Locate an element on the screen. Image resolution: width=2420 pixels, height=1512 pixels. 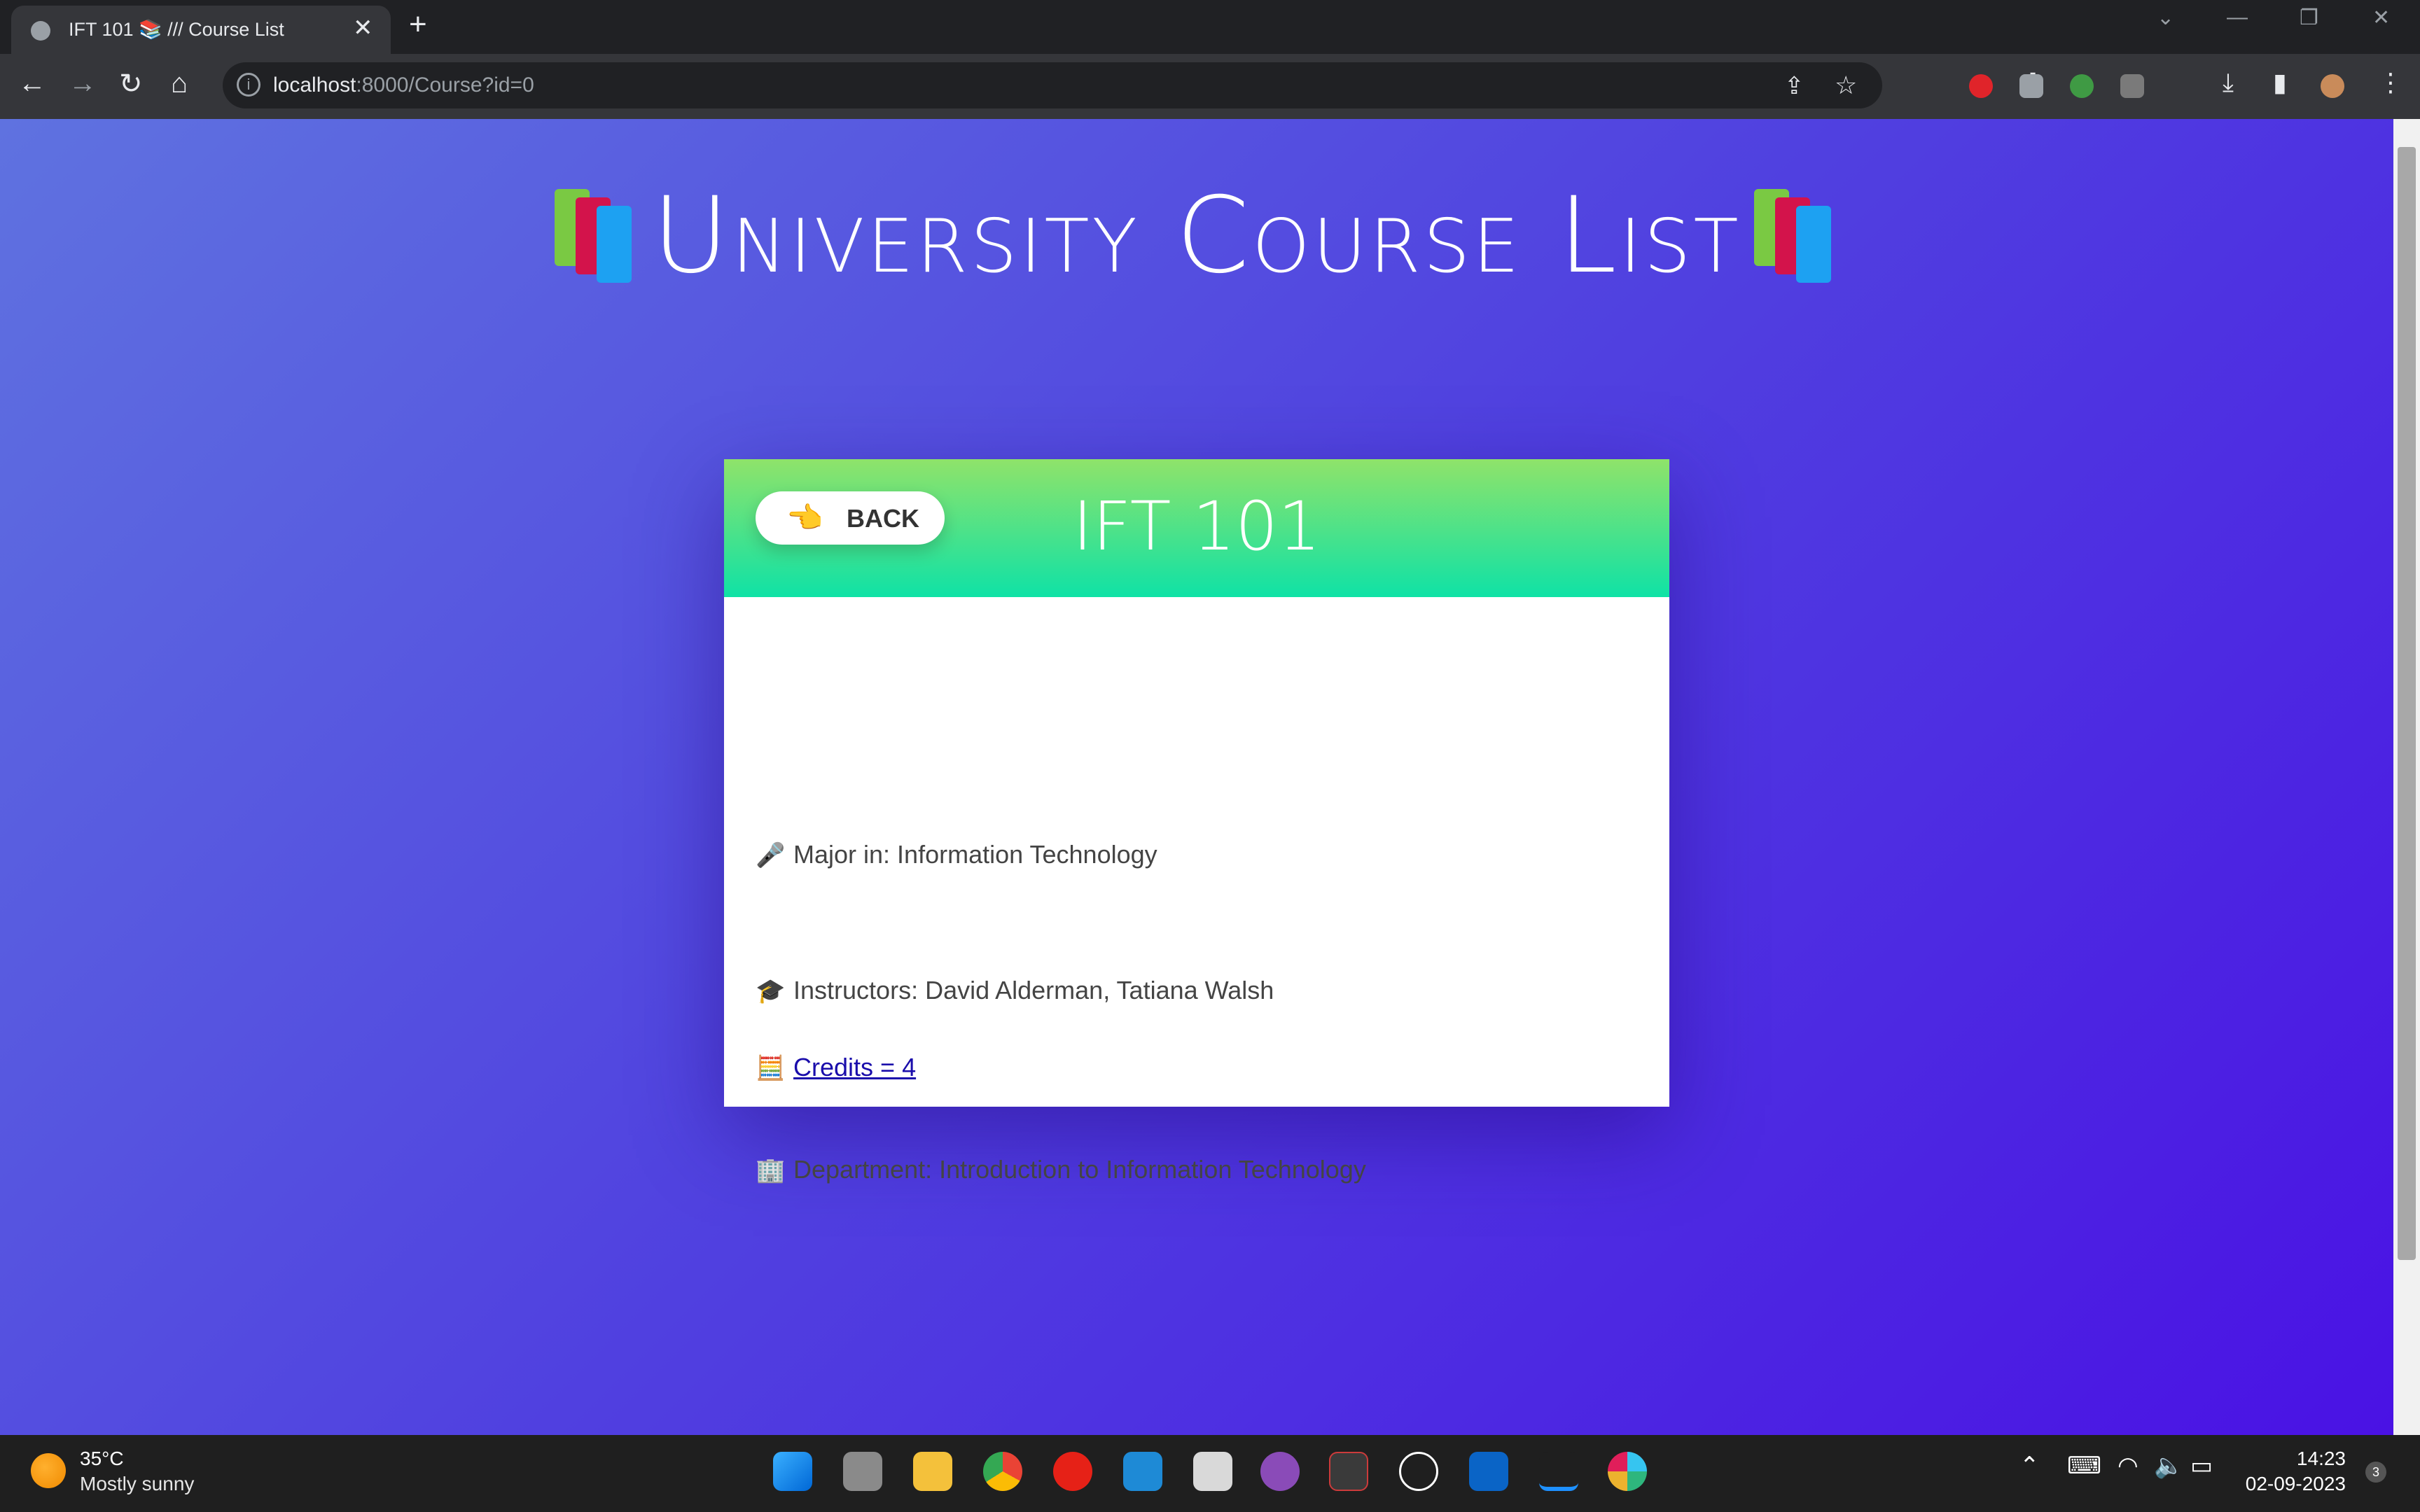
site-info-icon: i is located at coordinates (248, 85).